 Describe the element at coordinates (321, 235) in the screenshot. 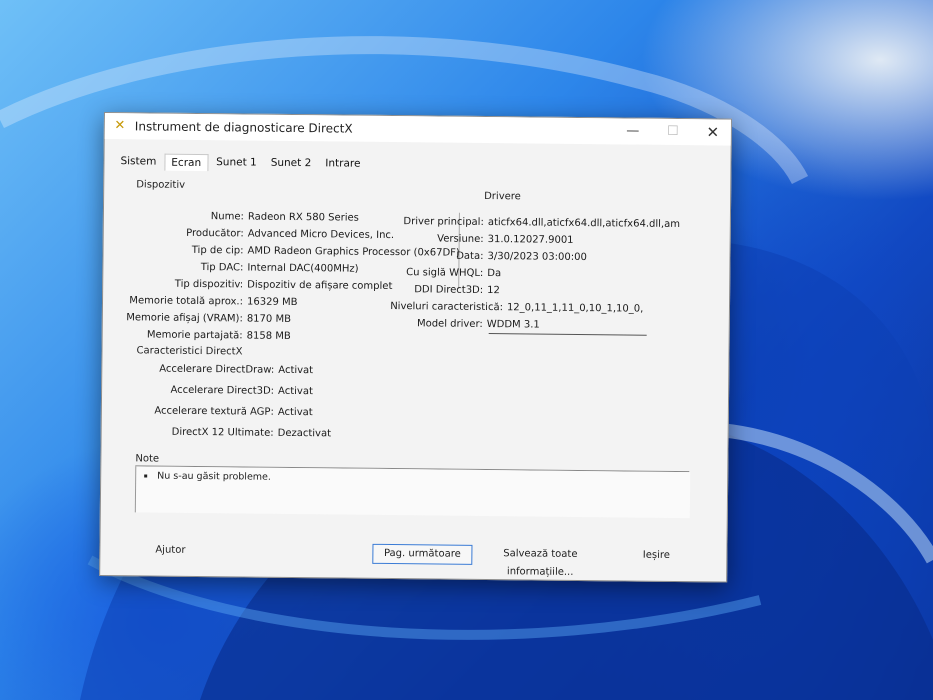

I see `field-value: Advanced Micro Devices, Inc.` at that location.